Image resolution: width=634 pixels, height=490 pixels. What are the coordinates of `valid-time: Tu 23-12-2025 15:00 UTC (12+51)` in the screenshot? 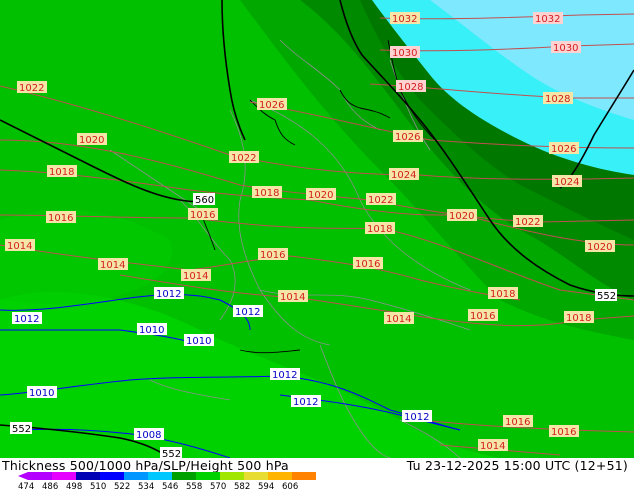 It's located at (517, 465).